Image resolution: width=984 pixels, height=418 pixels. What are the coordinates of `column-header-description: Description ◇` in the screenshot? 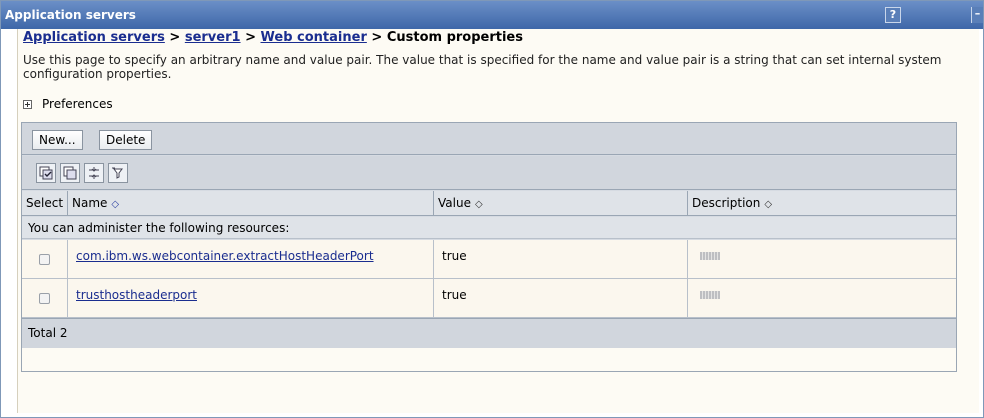 It's located at (822, 203).